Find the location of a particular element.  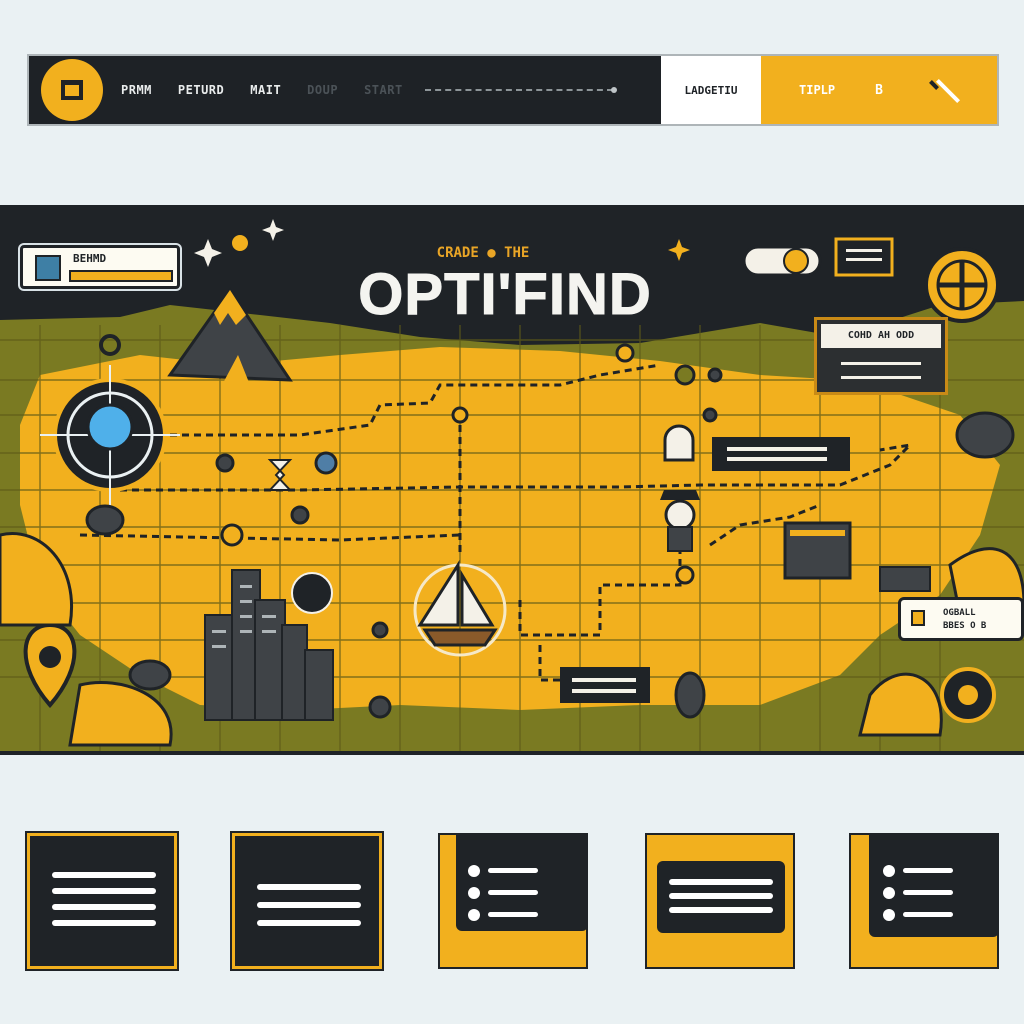

lock-icon is located at coordinates (918, 618).